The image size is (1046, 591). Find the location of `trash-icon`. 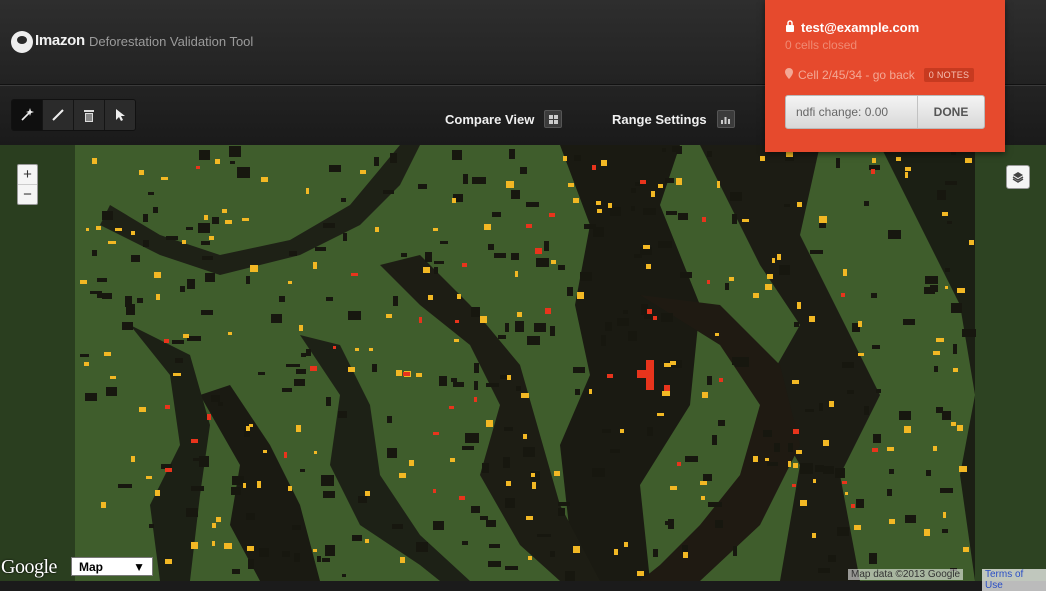

trash-icon is located at coordinates (89, 115).